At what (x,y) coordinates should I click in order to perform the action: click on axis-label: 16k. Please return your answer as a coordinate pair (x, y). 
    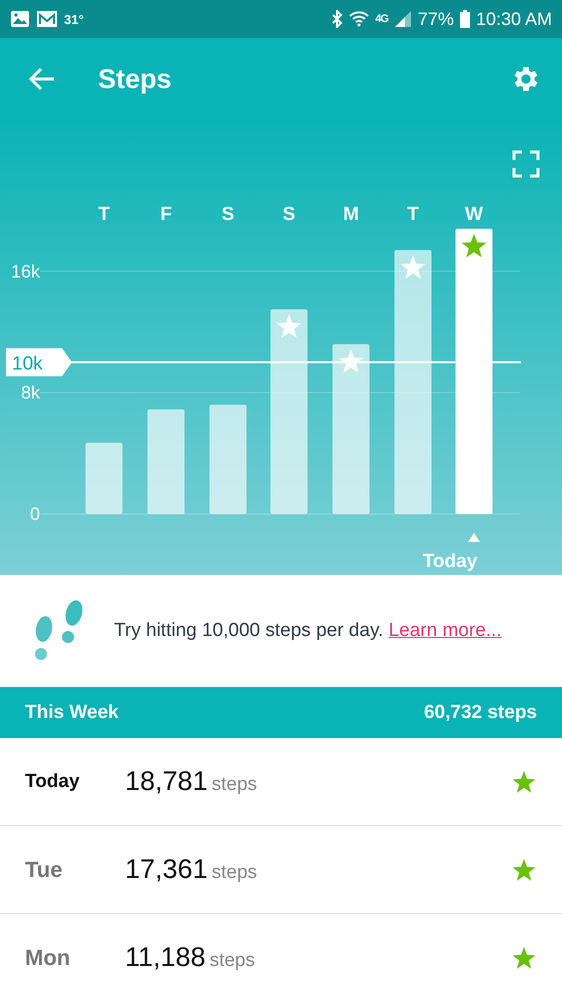
    Looking at the image, I should click on (25, 271).